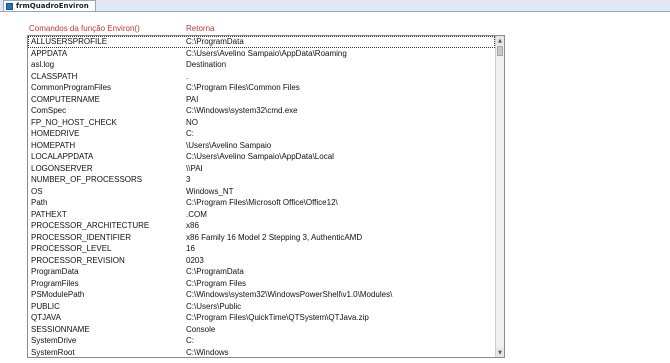  What do you see at coordinates (37, 191) in the screenshot?
I see `env-variable-name: OS` at bounding box center [37, 191].